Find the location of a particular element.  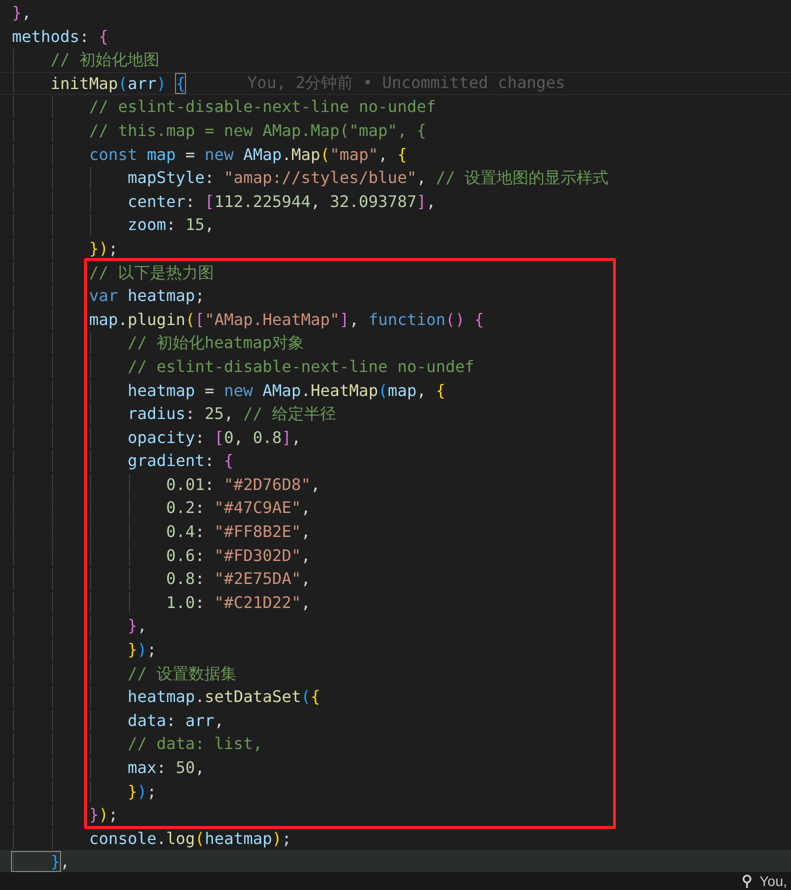

code-line: methods: { is located at coordinates (60, 37).